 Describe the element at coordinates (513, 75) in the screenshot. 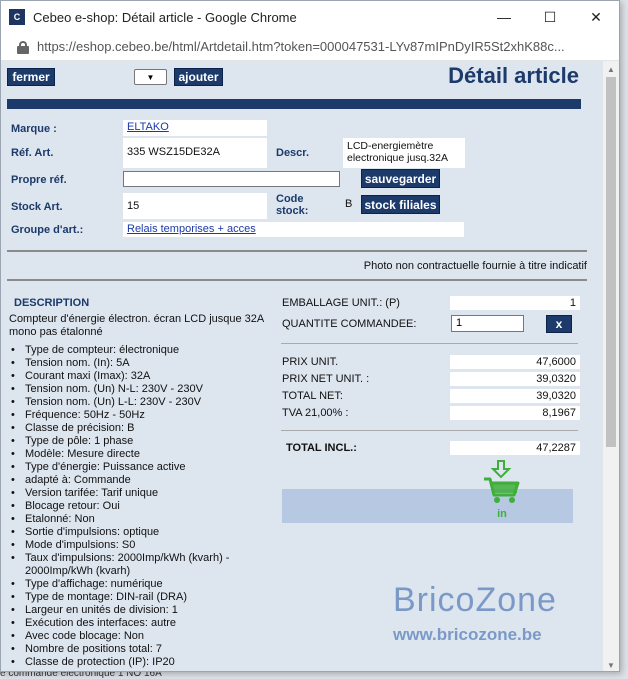

I see `page-title: Détail article` at that location.